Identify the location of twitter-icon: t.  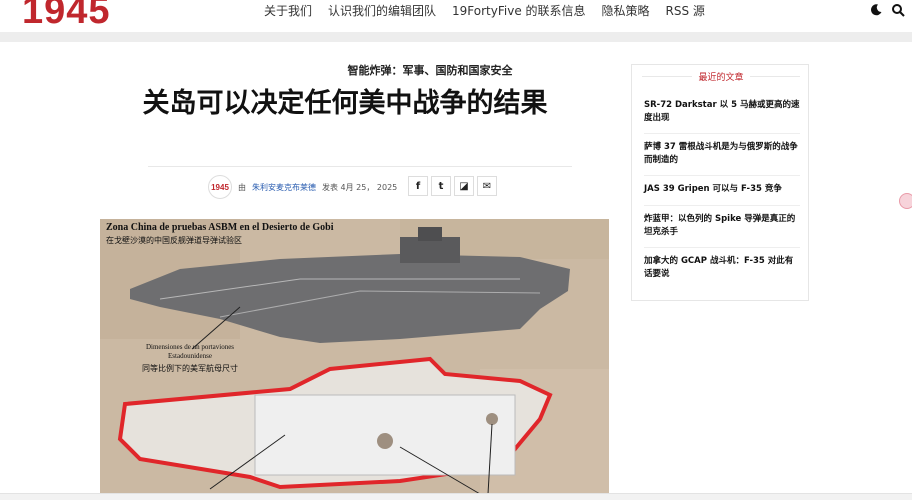
(441, 186).